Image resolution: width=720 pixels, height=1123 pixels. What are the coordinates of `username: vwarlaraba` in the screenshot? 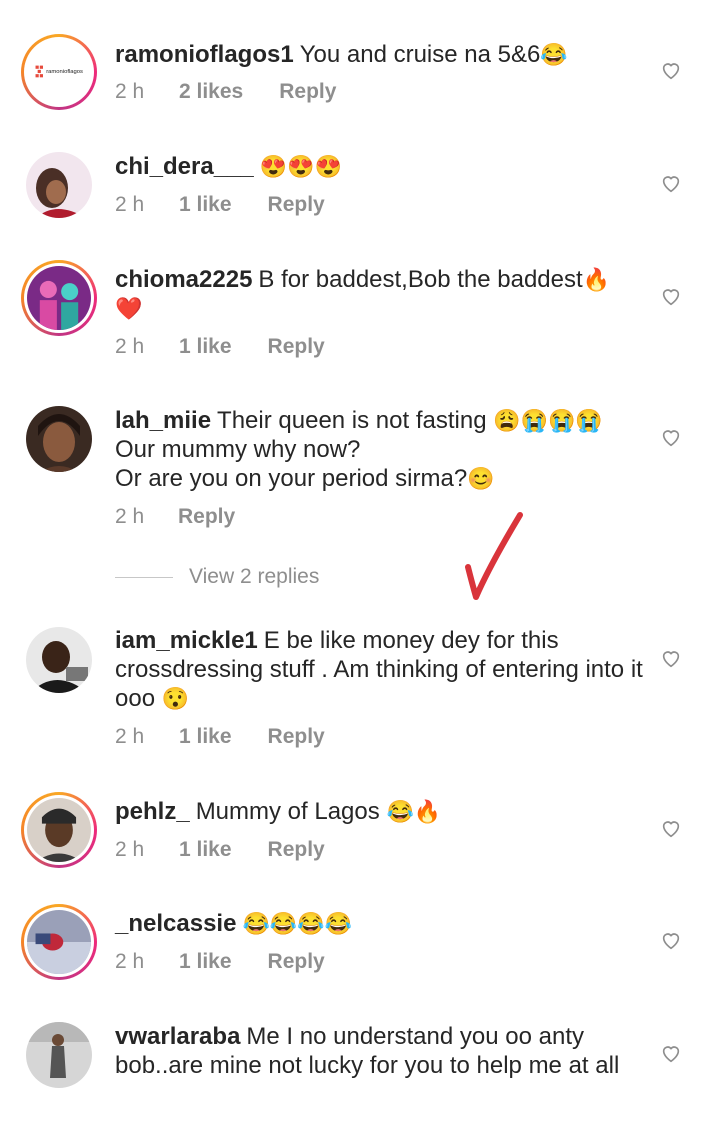 It's located at (177, 1036).